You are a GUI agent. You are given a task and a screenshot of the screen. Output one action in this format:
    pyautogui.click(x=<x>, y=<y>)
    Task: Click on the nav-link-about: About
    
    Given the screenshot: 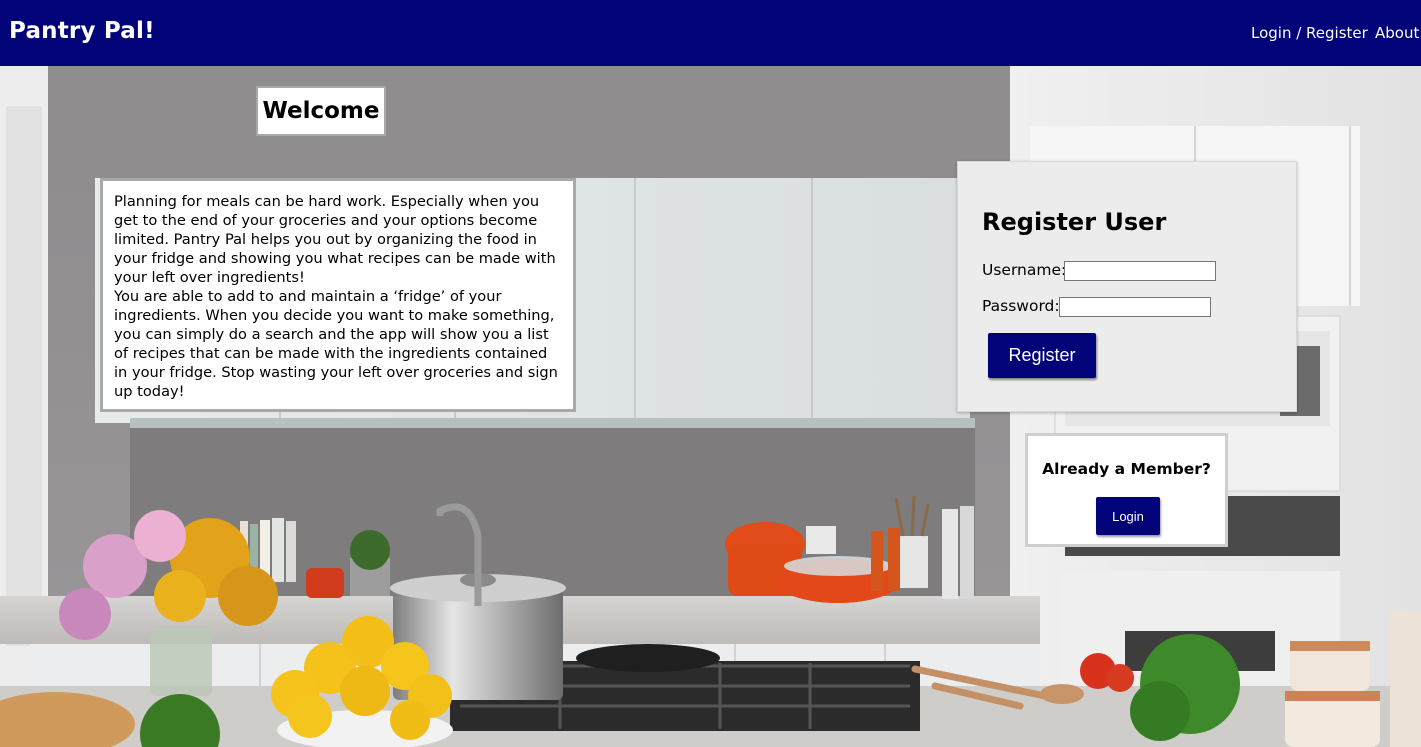 What is the action you would take?
    pyautogui.click(x=1397, y=33)
    